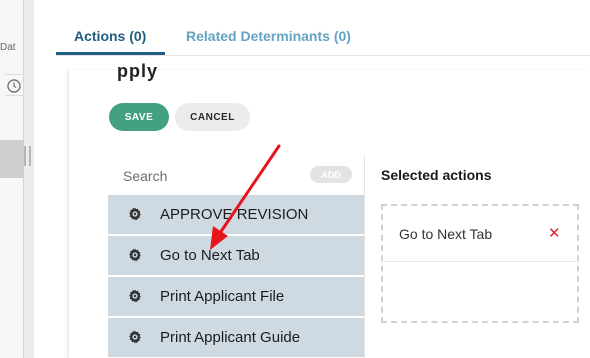 This screenshot has width=590, height=358. I want to click on list-item: Print Applicant Guide, so click(236, 337).